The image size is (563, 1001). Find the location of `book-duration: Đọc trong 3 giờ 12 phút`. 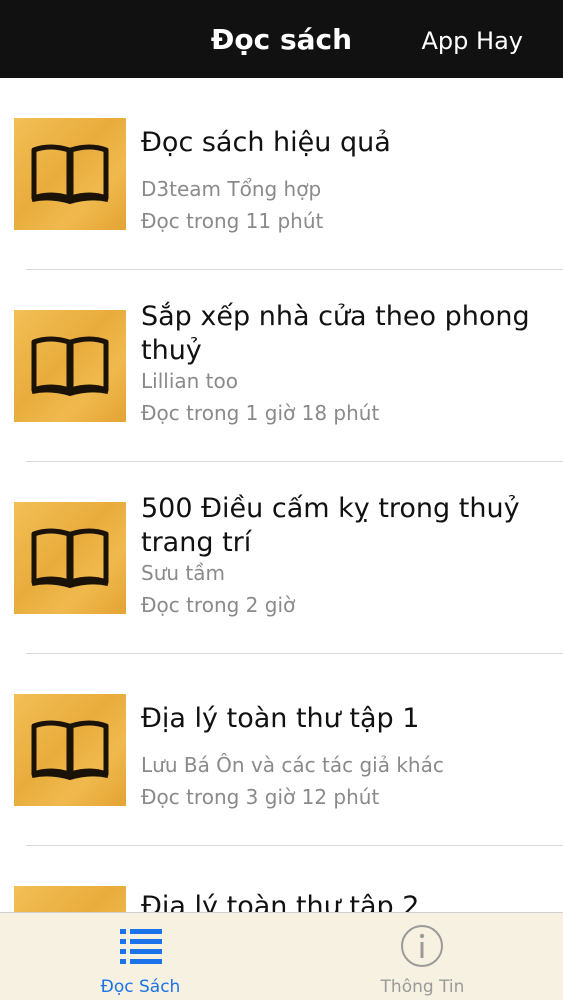

book-duration: Đọc trong 3 giờ 12 phút is located at coordinates (260, 797).